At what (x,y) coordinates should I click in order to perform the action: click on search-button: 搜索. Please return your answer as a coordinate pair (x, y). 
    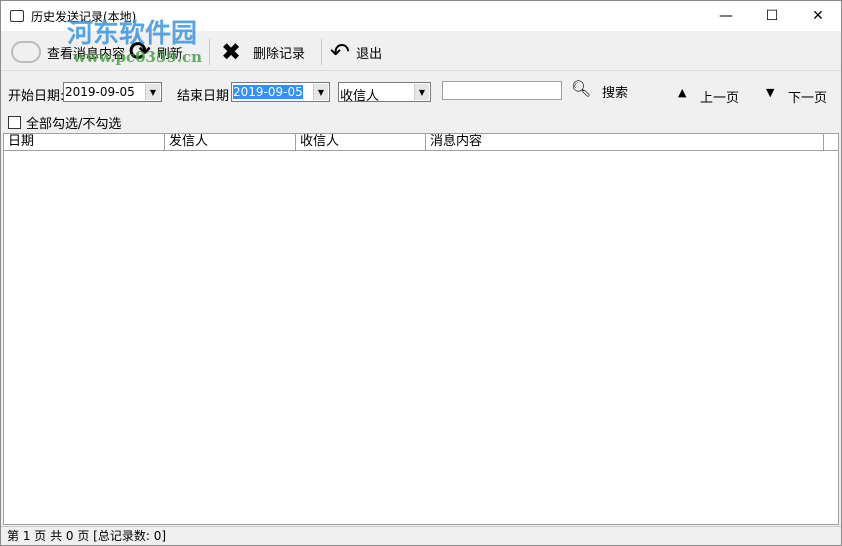
    Looking at the image, I should click on (615, 91).